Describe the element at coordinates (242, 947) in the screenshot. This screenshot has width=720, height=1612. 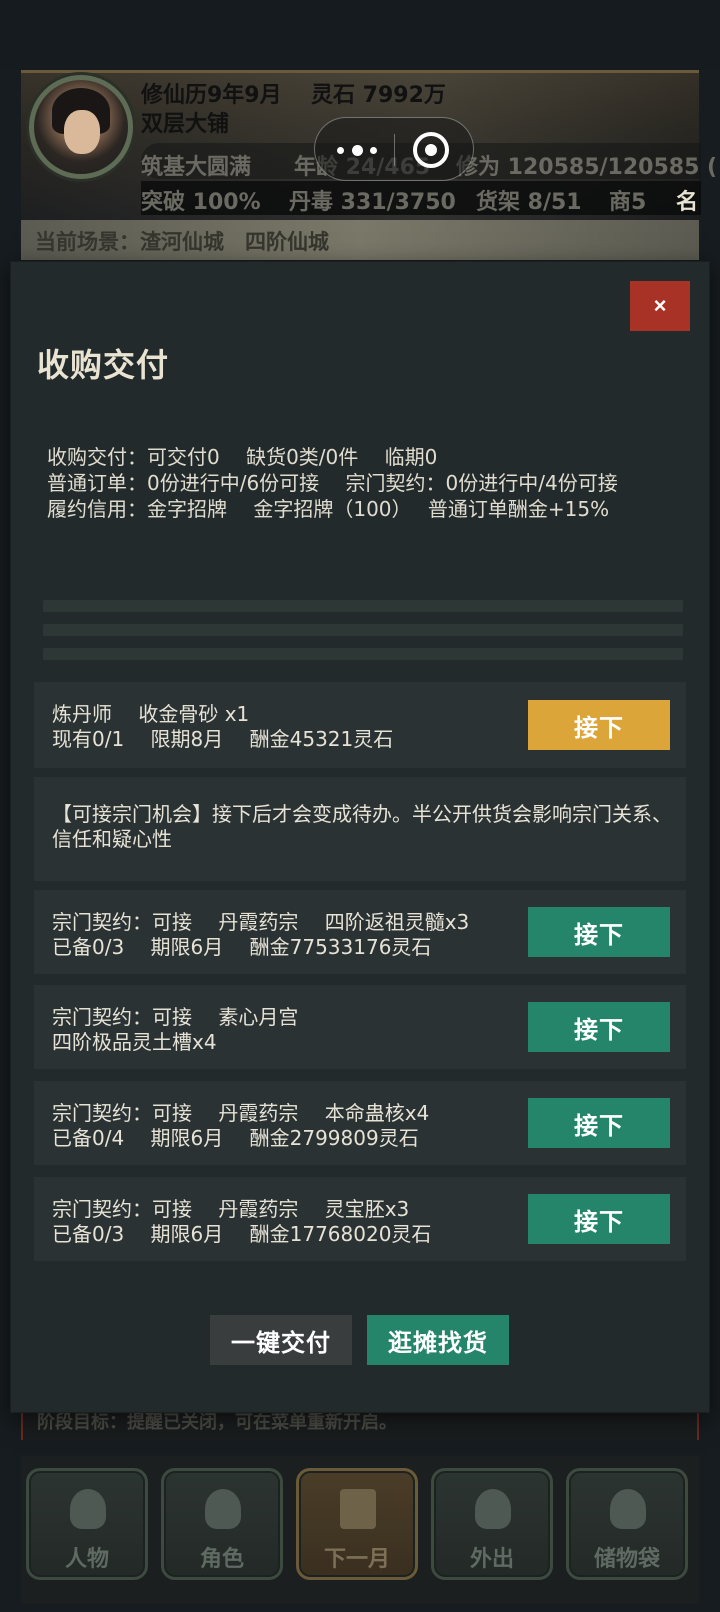
I see `contract-line-2: 已备0/3 期限6月 酬金77533176灵石` at that location.